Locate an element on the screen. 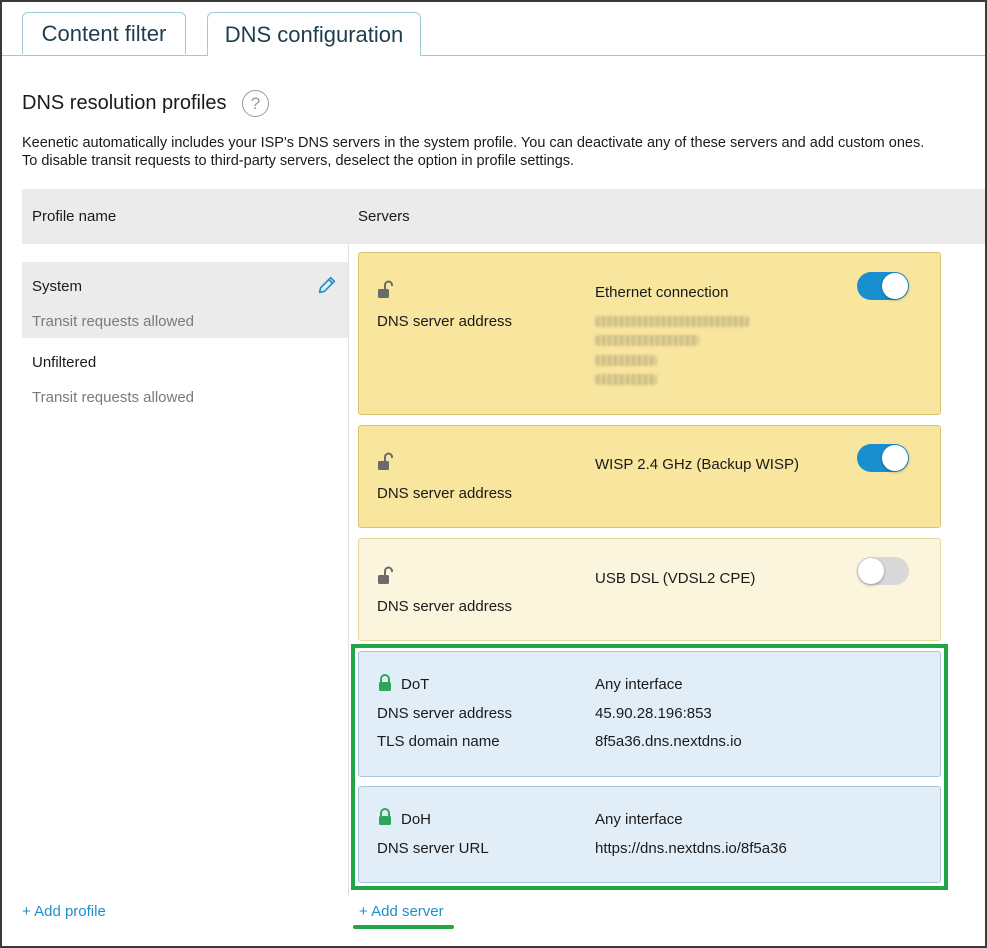 Image resolution: width=987 pixels, height=948 pixels. server-interface: WISP 2.4 GHz (Backup WISP) is located at coordinates (697, 464).